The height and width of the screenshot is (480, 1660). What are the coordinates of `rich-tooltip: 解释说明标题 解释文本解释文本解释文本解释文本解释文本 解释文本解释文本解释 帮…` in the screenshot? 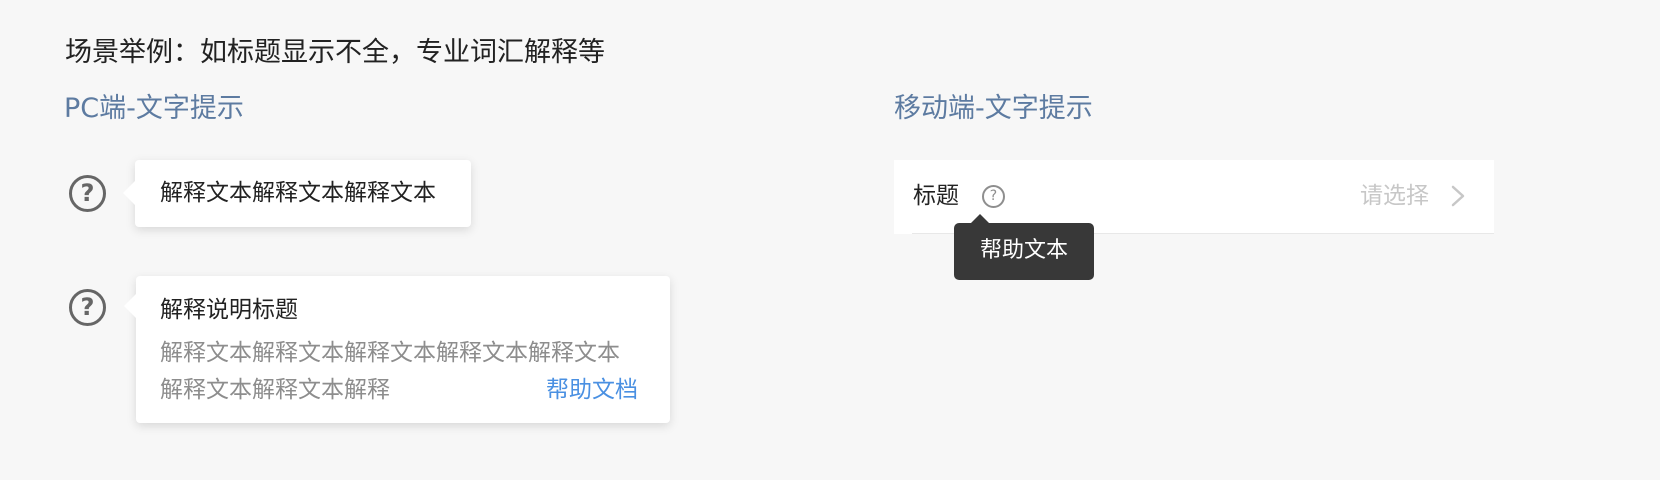 It's located at (397, 349).